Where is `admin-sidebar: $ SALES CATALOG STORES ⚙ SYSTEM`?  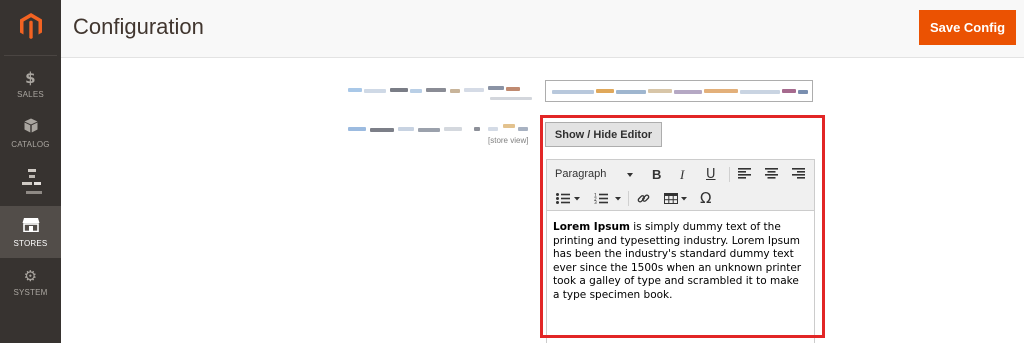 admin-sidebar: $ SALES CATALOG STORES ⚙ SYSTEM is located at coordinates (30, 171).